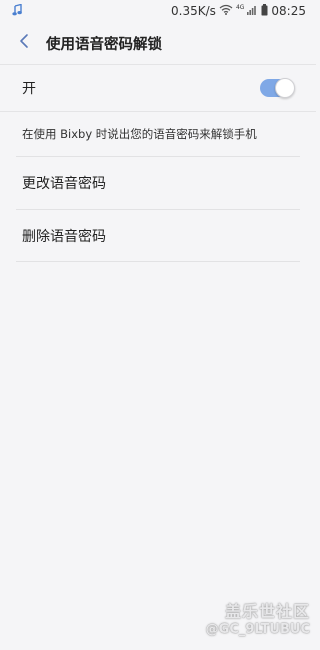  I want to click on status-bar: 0.35K/s 4G 08:25, so click(158, 11).